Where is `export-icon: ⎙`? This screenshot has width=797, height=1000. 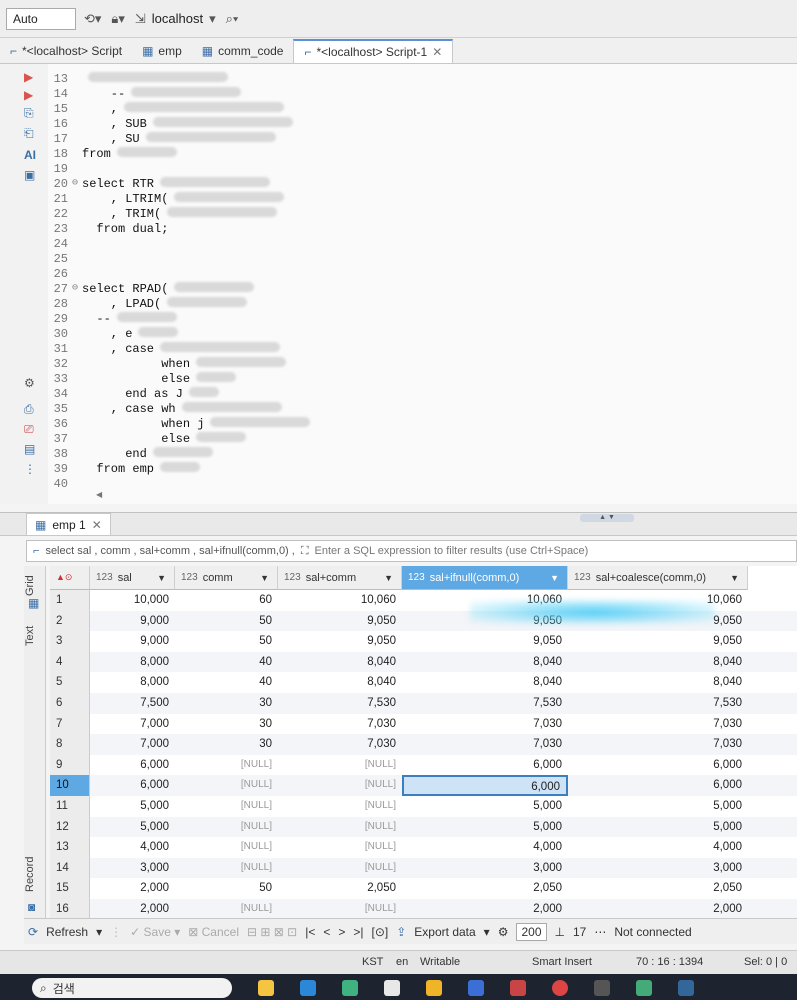 export-icon: ⎙ is located at coordinates (29, 409).